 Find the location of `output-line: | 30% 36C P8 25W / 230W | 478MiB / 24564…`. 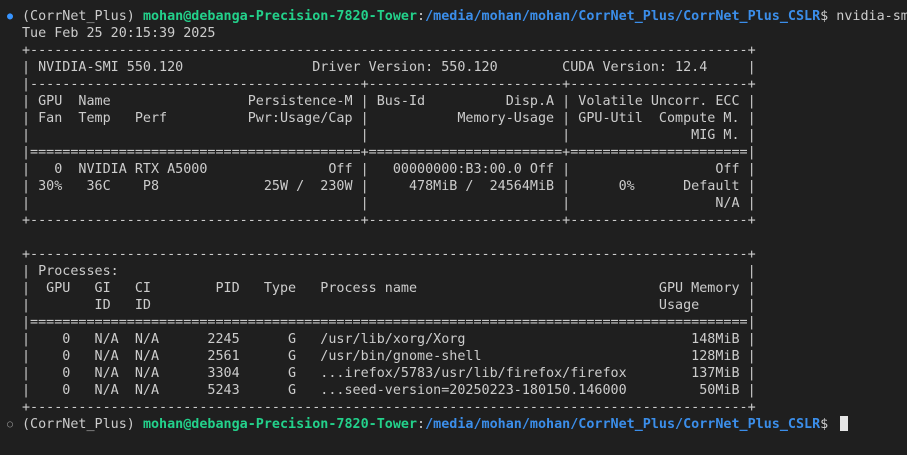

output-line: | 30% 36C P8 25W / 230W | 478MiB / 24564… is located at coordinates (389, 186).